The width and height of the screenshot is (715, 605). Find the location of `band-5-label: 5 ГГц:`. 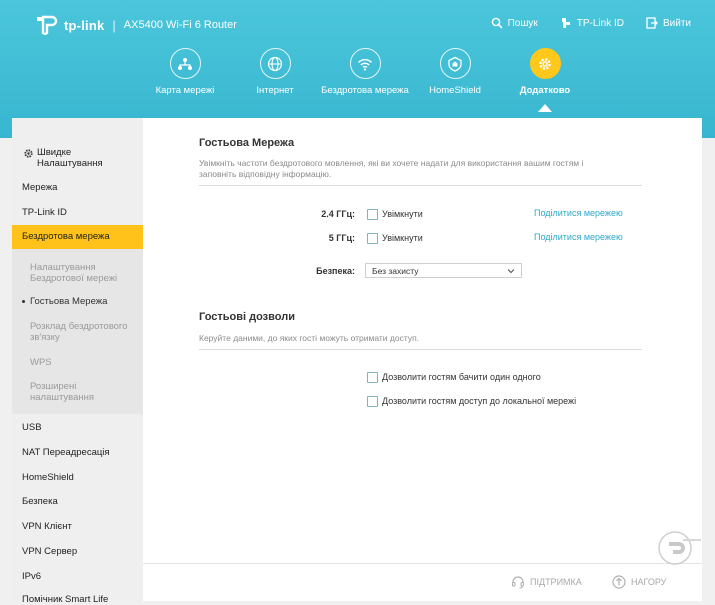

band-5-label: 5 ГГц: is located at coordinates (341, 238).